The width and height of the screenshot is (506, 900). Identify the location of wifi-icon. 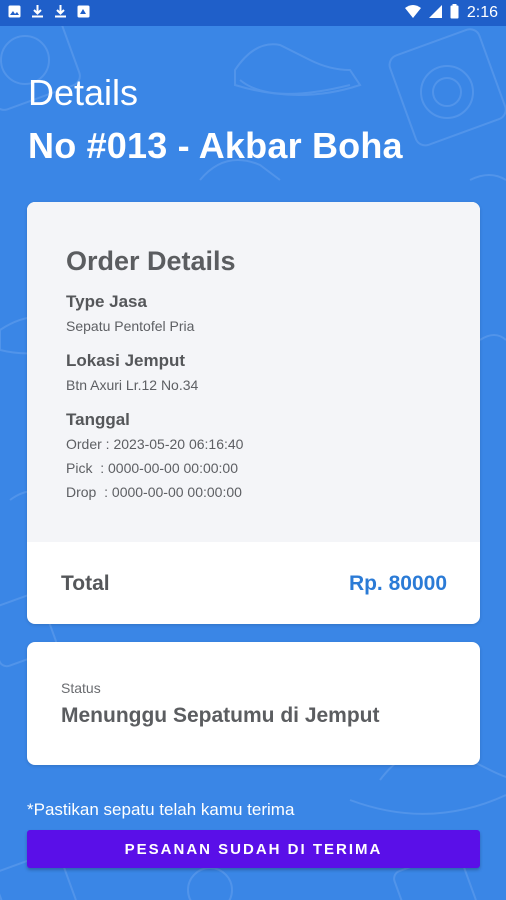
(412, 13).